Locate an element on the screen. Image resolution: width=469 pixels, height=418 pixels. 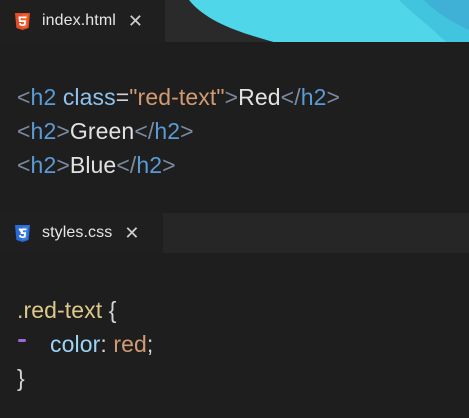
code-line-1: <h2 class="red-text">Red</h2> is located at coordinates (178, 97).